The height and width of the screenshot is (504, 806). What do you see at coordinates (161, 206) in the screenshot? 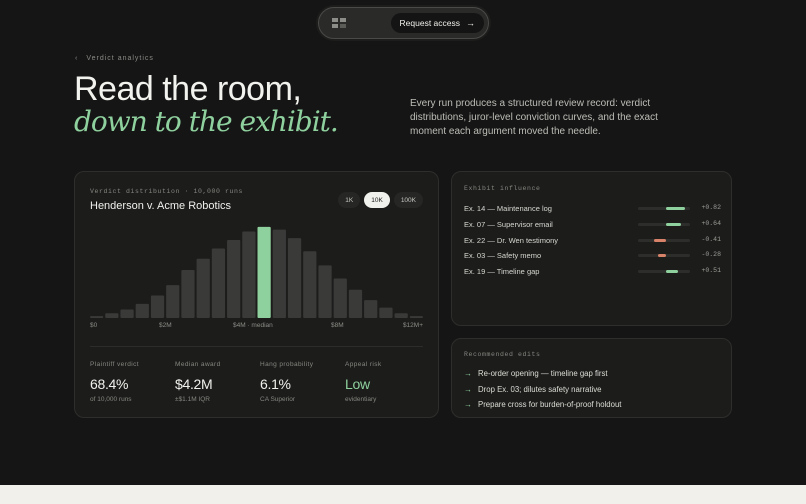
I see `case-title: Henderson v. Acme Robotics` at bounding box center [161, 206].